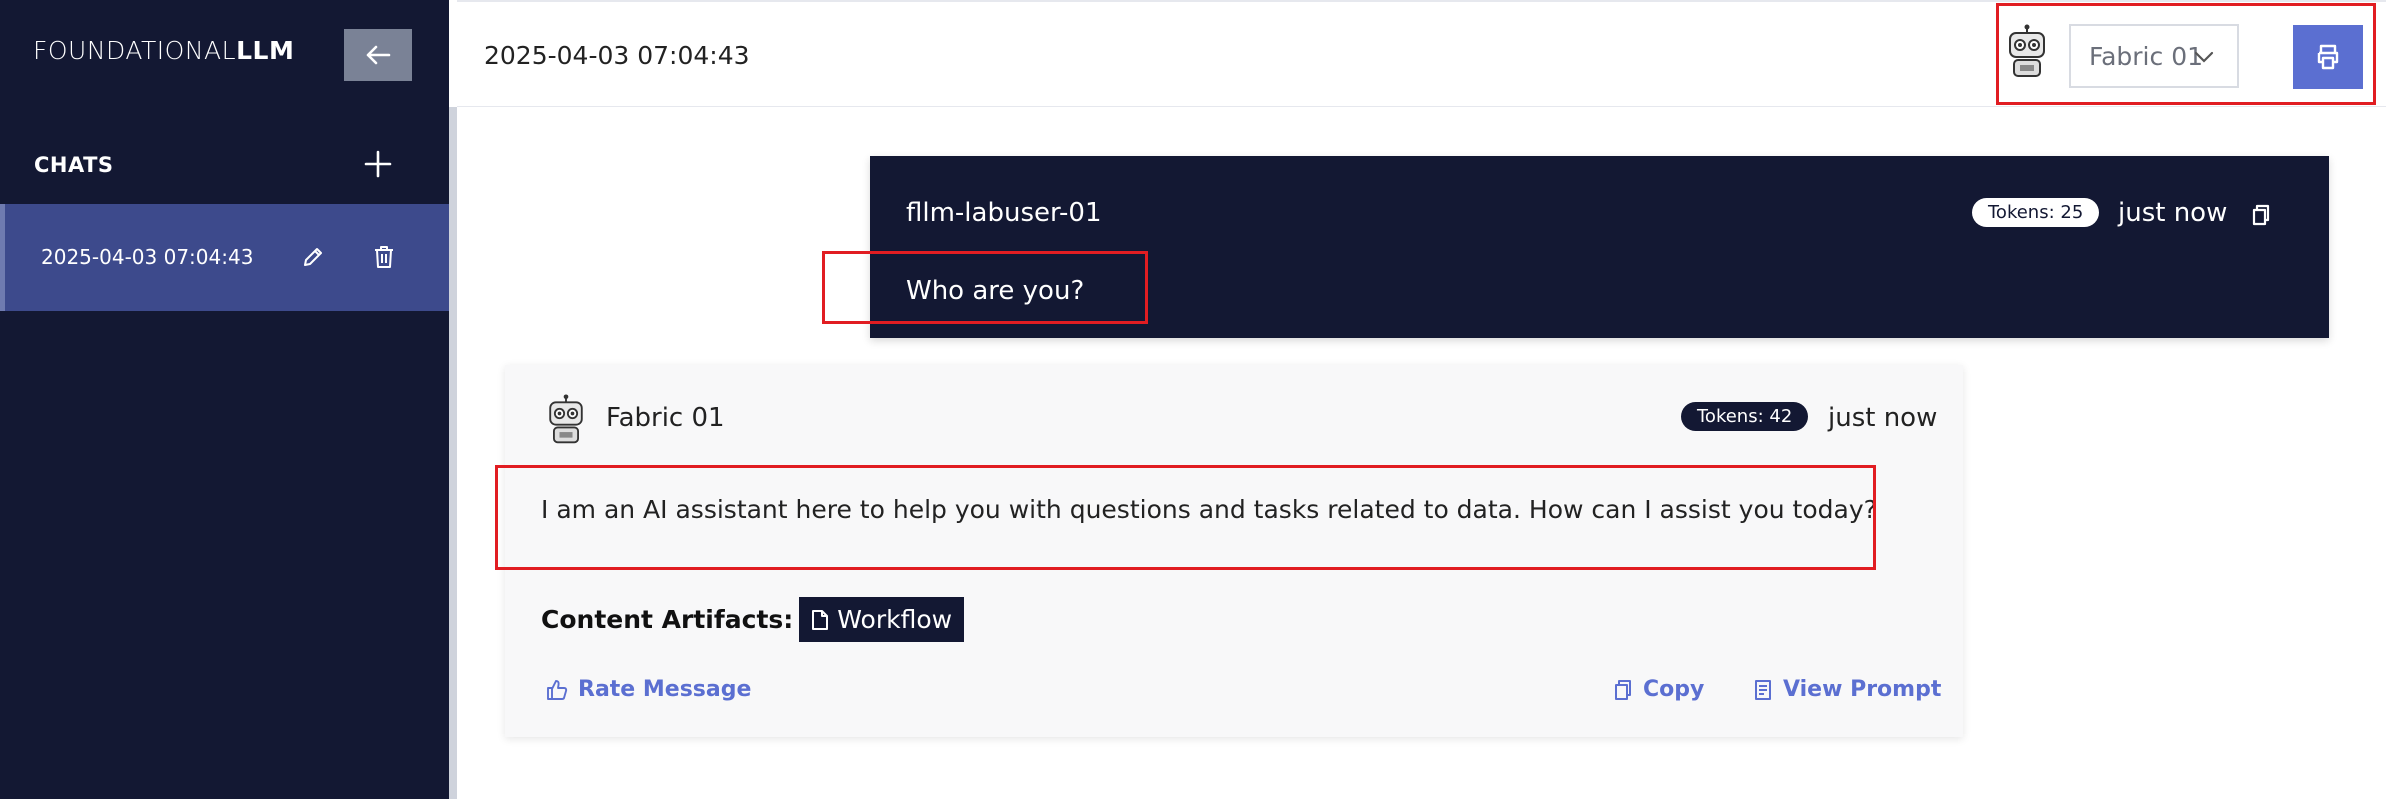 The height and width of the screenshot is (799, 2386). What do you see at coordinates (147, 257) in the screenshot?
I see `chat-item-label: 2025-04-03 07:04:43` at bounding box center [147, 257].